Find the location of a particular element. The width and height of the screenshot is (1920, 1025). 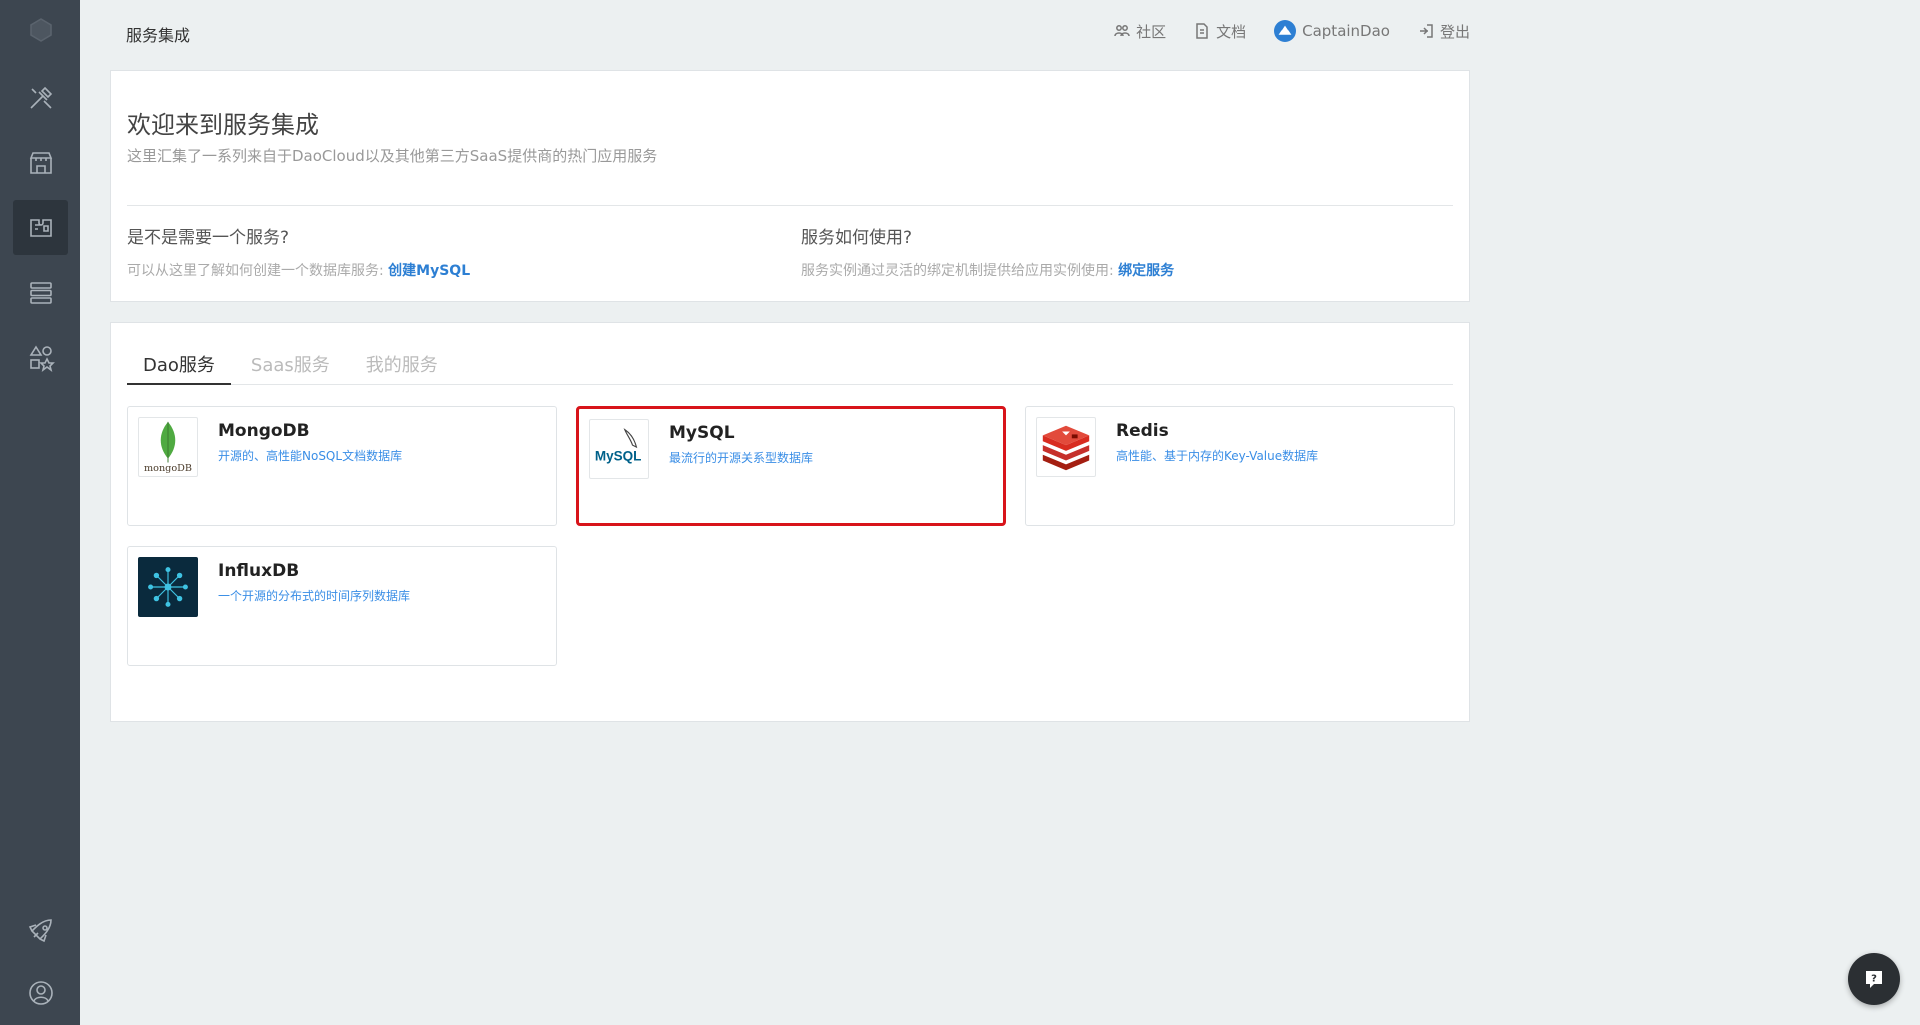

service-card-mysql: MySQL MySQL 最流行的开源关系型数据库 is located at coordinates (791, 466).